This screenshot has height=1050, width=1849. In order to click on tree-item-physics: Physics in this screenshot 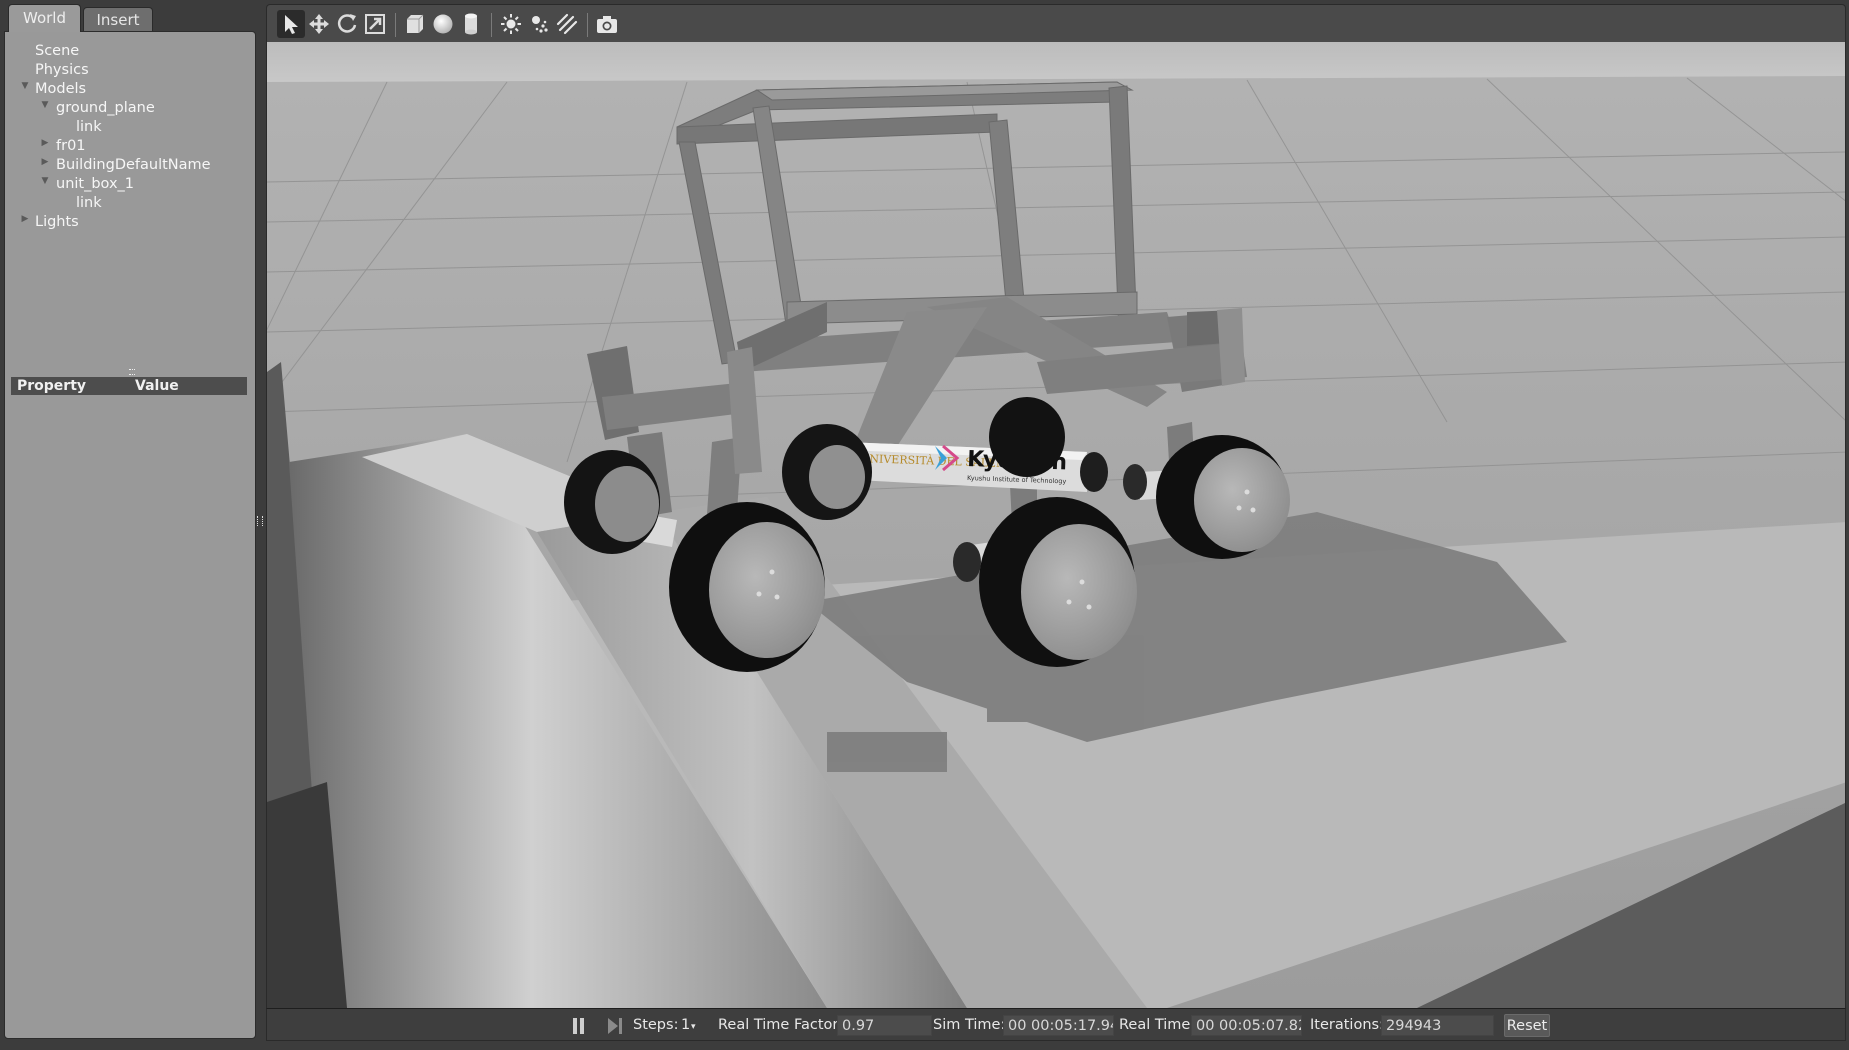, I will do `click(62, 70)`.